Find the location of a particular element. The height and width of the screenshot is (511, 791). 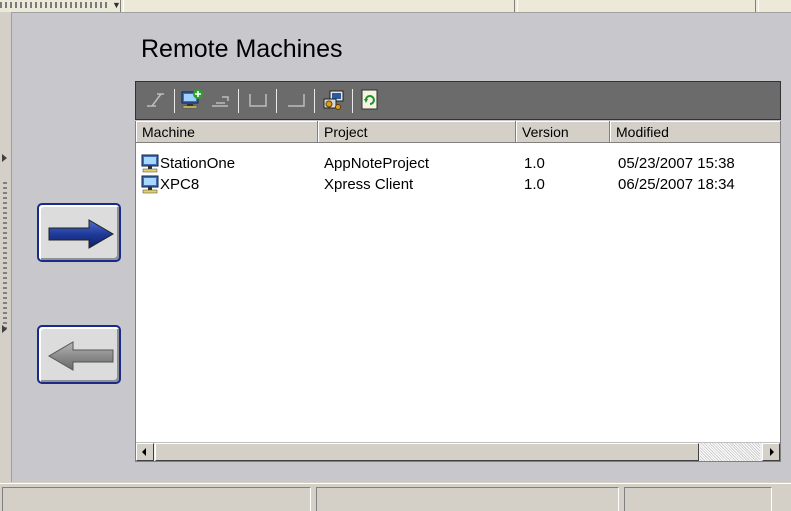

left-splitter is located at coordinates (6, 247).